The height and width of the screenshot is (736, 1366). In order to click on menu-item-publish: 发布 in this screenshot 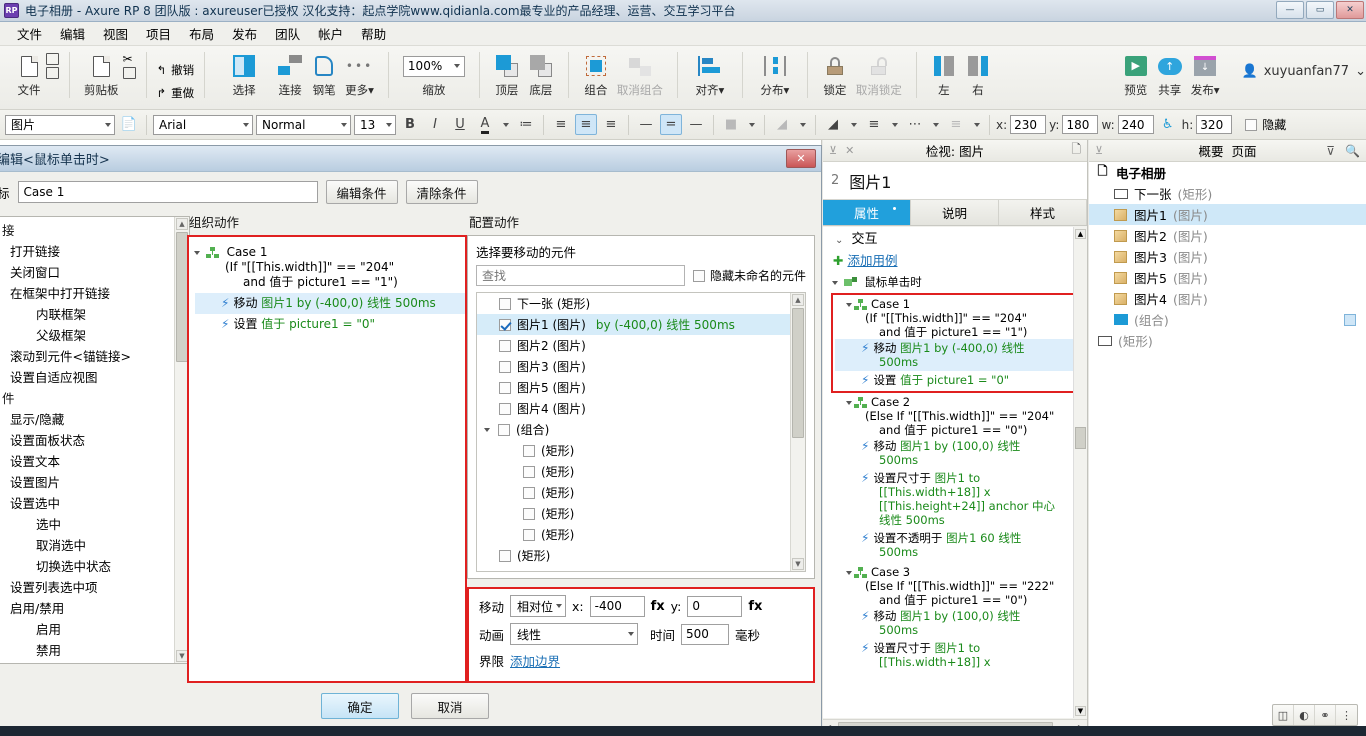, I will do `click(244, 33)`.